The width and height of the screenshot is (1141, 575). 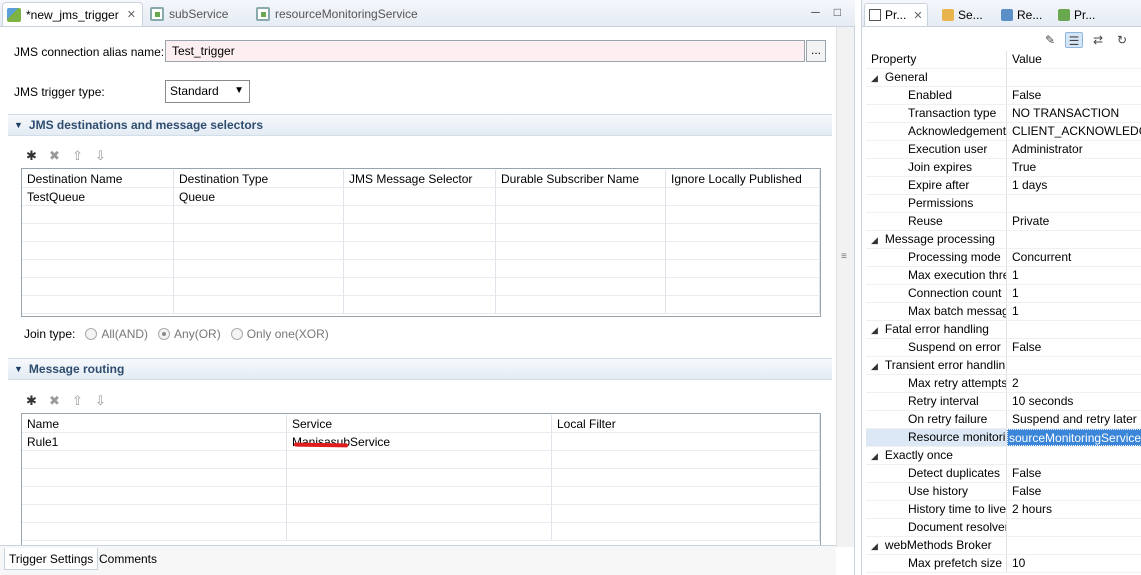 I want to click on destinations-section-header: ▼ JMS destinations and message selectors, so click(x=420, y=125).